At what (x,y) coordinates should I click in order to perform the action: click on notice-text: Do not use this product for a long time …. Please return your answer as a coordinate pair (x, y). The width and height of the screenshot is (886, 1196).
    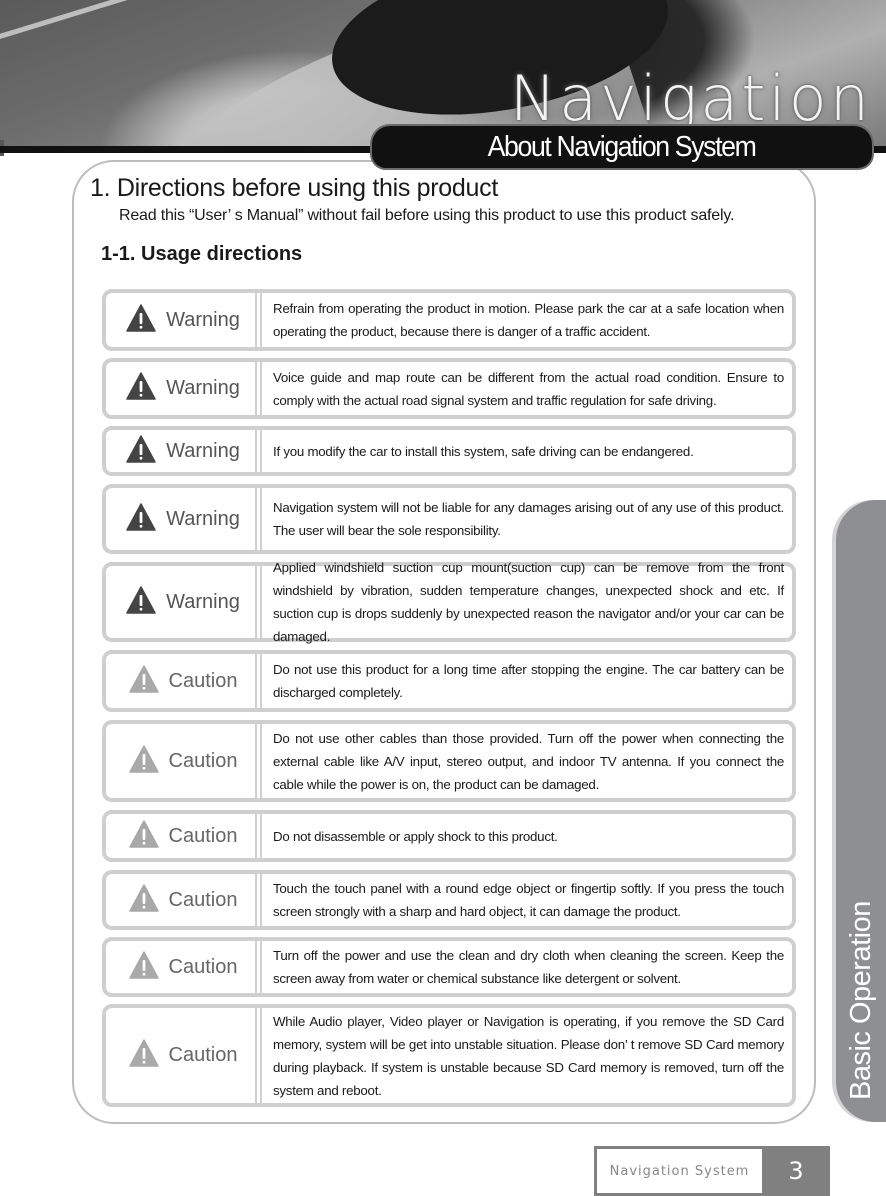
    Looking at the image, I should click on (528, 681).